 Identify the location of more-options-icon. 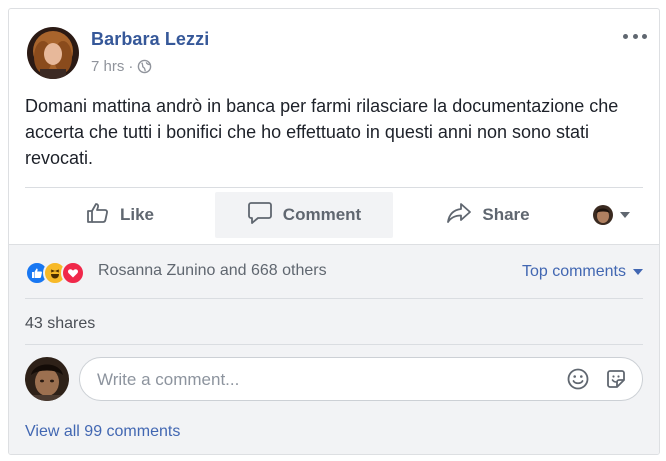
(635, 36).